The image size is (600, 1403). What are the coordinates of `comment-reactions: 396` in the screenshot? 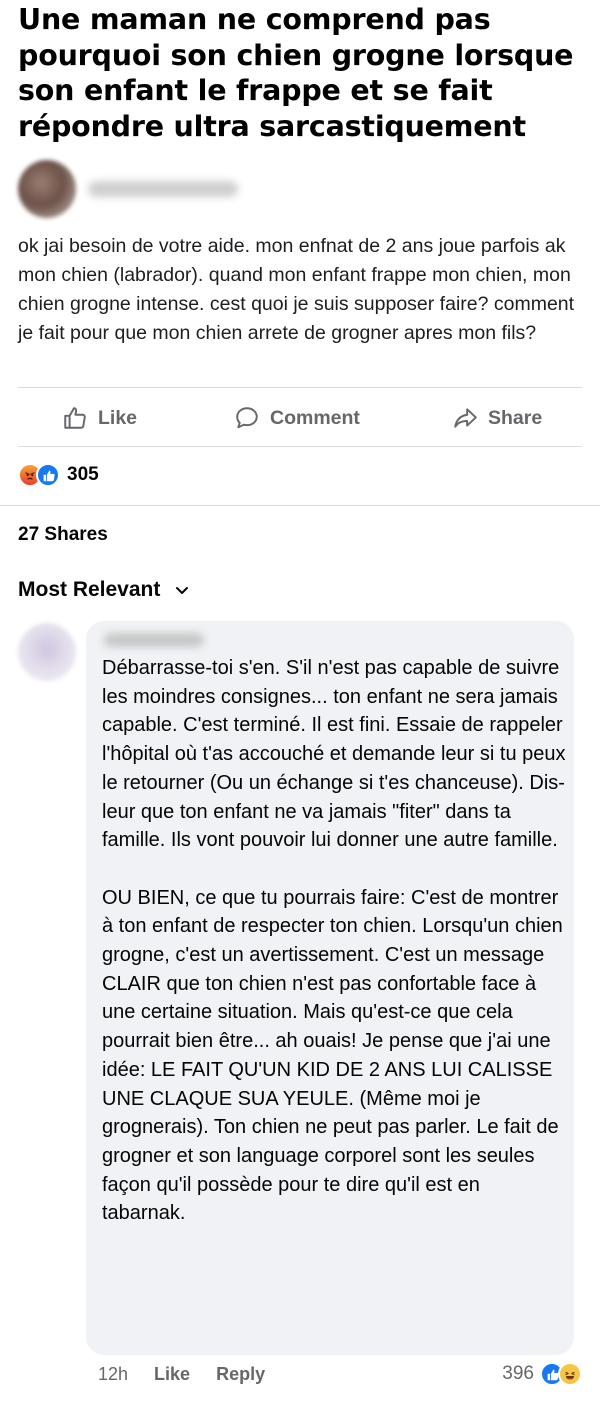 It's located at (542, 1374).